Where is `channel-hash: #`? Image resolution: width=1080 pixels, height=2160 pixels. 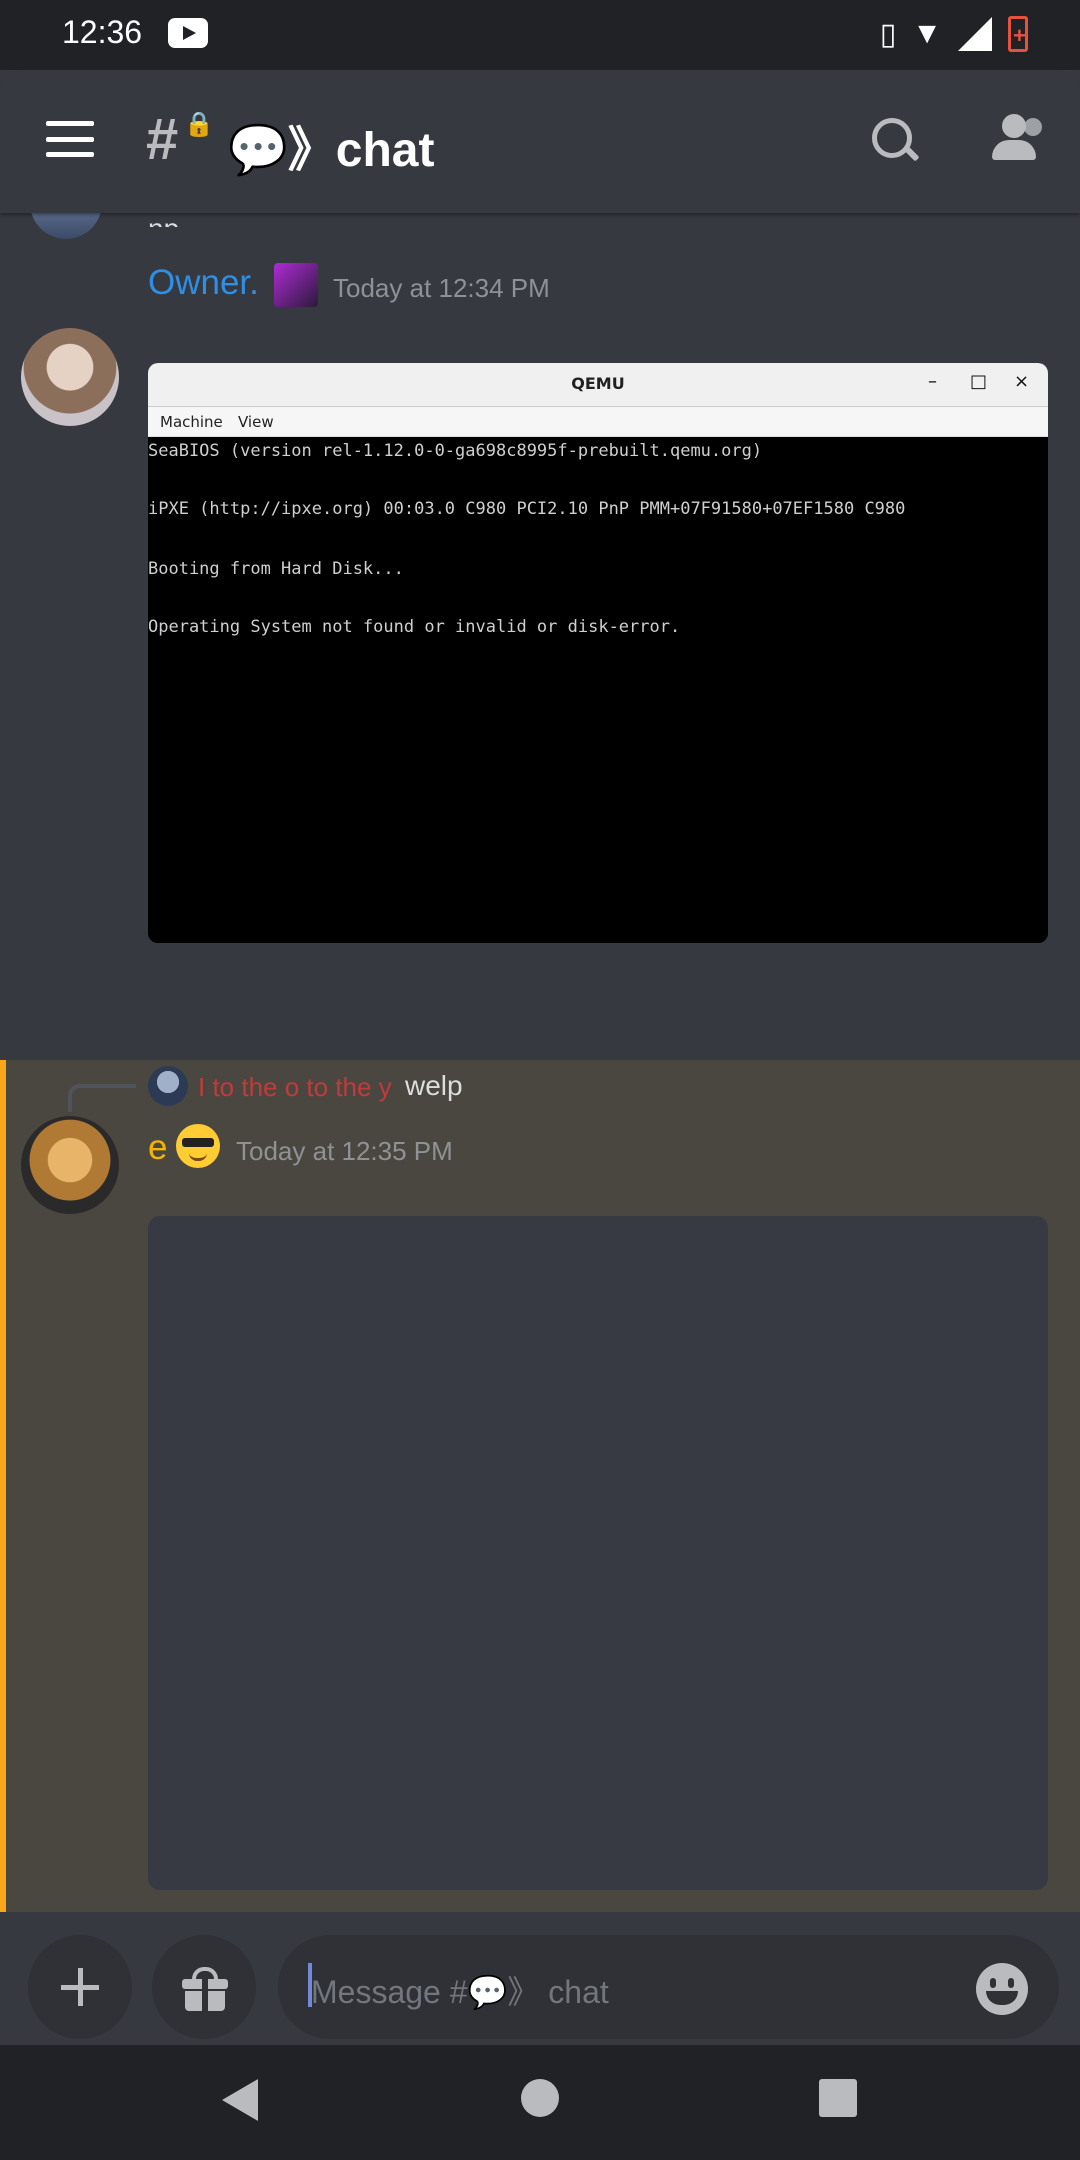 channel-hash: # is located at coordinates (162, 139).